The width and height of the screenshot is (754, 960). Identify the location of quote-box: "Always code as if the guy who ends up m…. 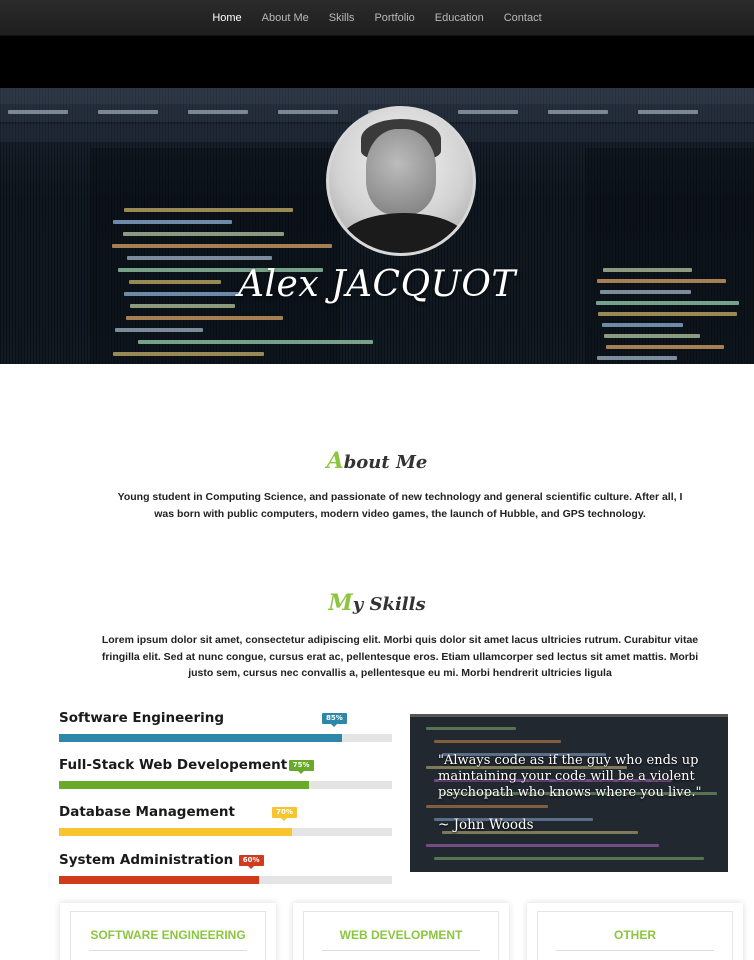
(569, 793).